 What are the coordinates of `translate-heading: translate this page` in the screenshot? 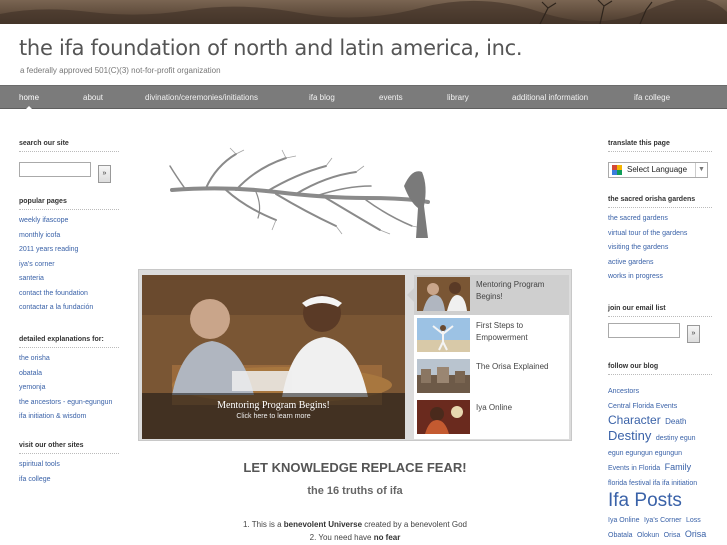 It's located at (660, 146).